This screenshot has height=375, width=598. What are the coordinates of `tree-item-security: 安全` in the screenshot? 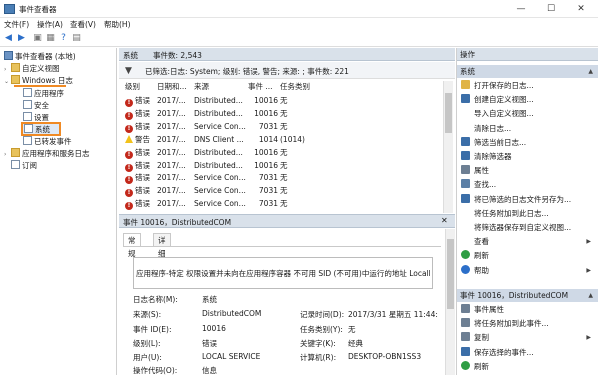 It's located at (36, 106).